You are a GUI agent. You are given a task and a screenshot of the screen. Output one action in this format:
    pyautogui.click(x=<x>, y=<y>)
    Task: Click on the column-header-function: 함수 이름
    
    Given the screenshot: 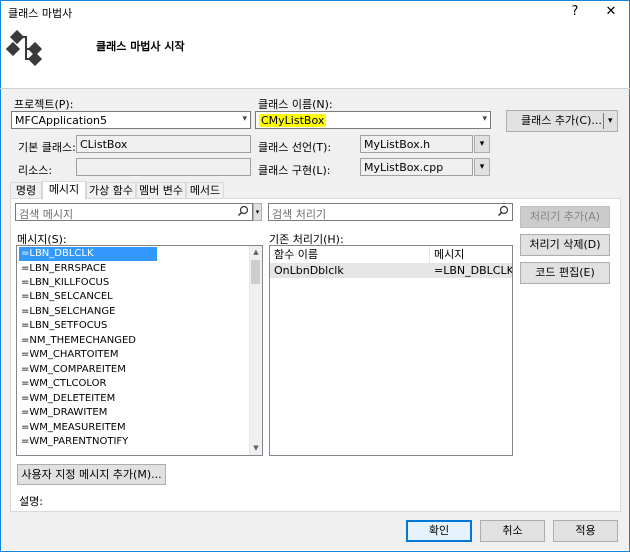 What is the action you would take?
    pyautogui.click(x=350, y=254)
    